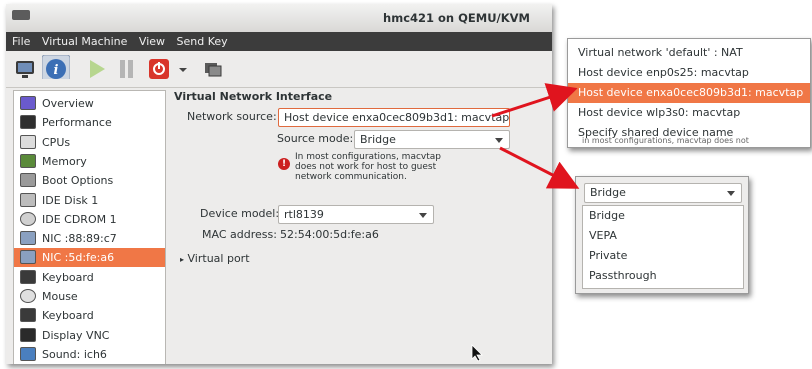 This screenshot has width=812, height=369. I want to click on arrow-to-source-mode-popup, so click(539, 167).